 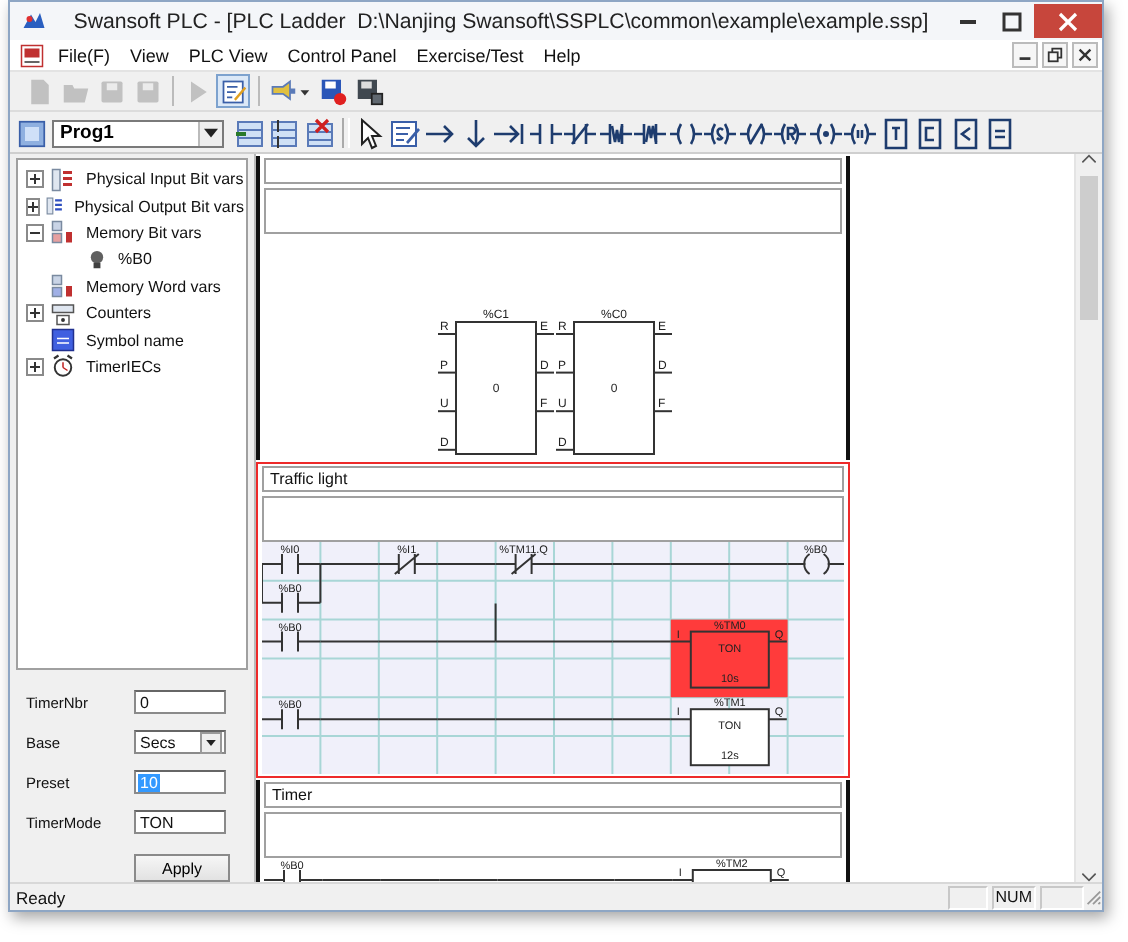 What do you see at coordinates (182, 868) in the screenshot?
I see `apply-button: Apply` at bounding box center [182, 868].